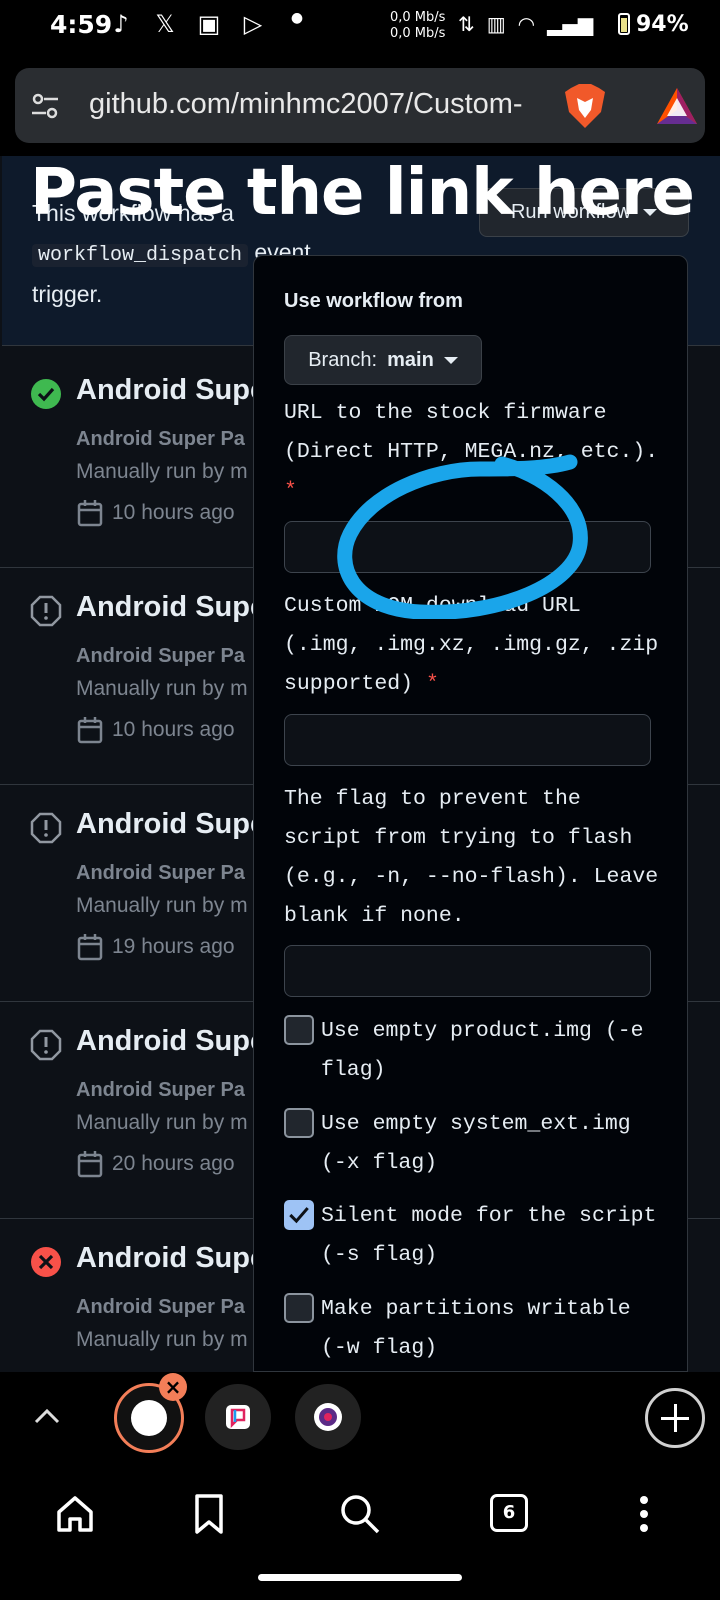 The image size is (720, 1600). Describe the element at coordinates (653, 24) in the screenshot. I see `battery-status: 94%` at that location.